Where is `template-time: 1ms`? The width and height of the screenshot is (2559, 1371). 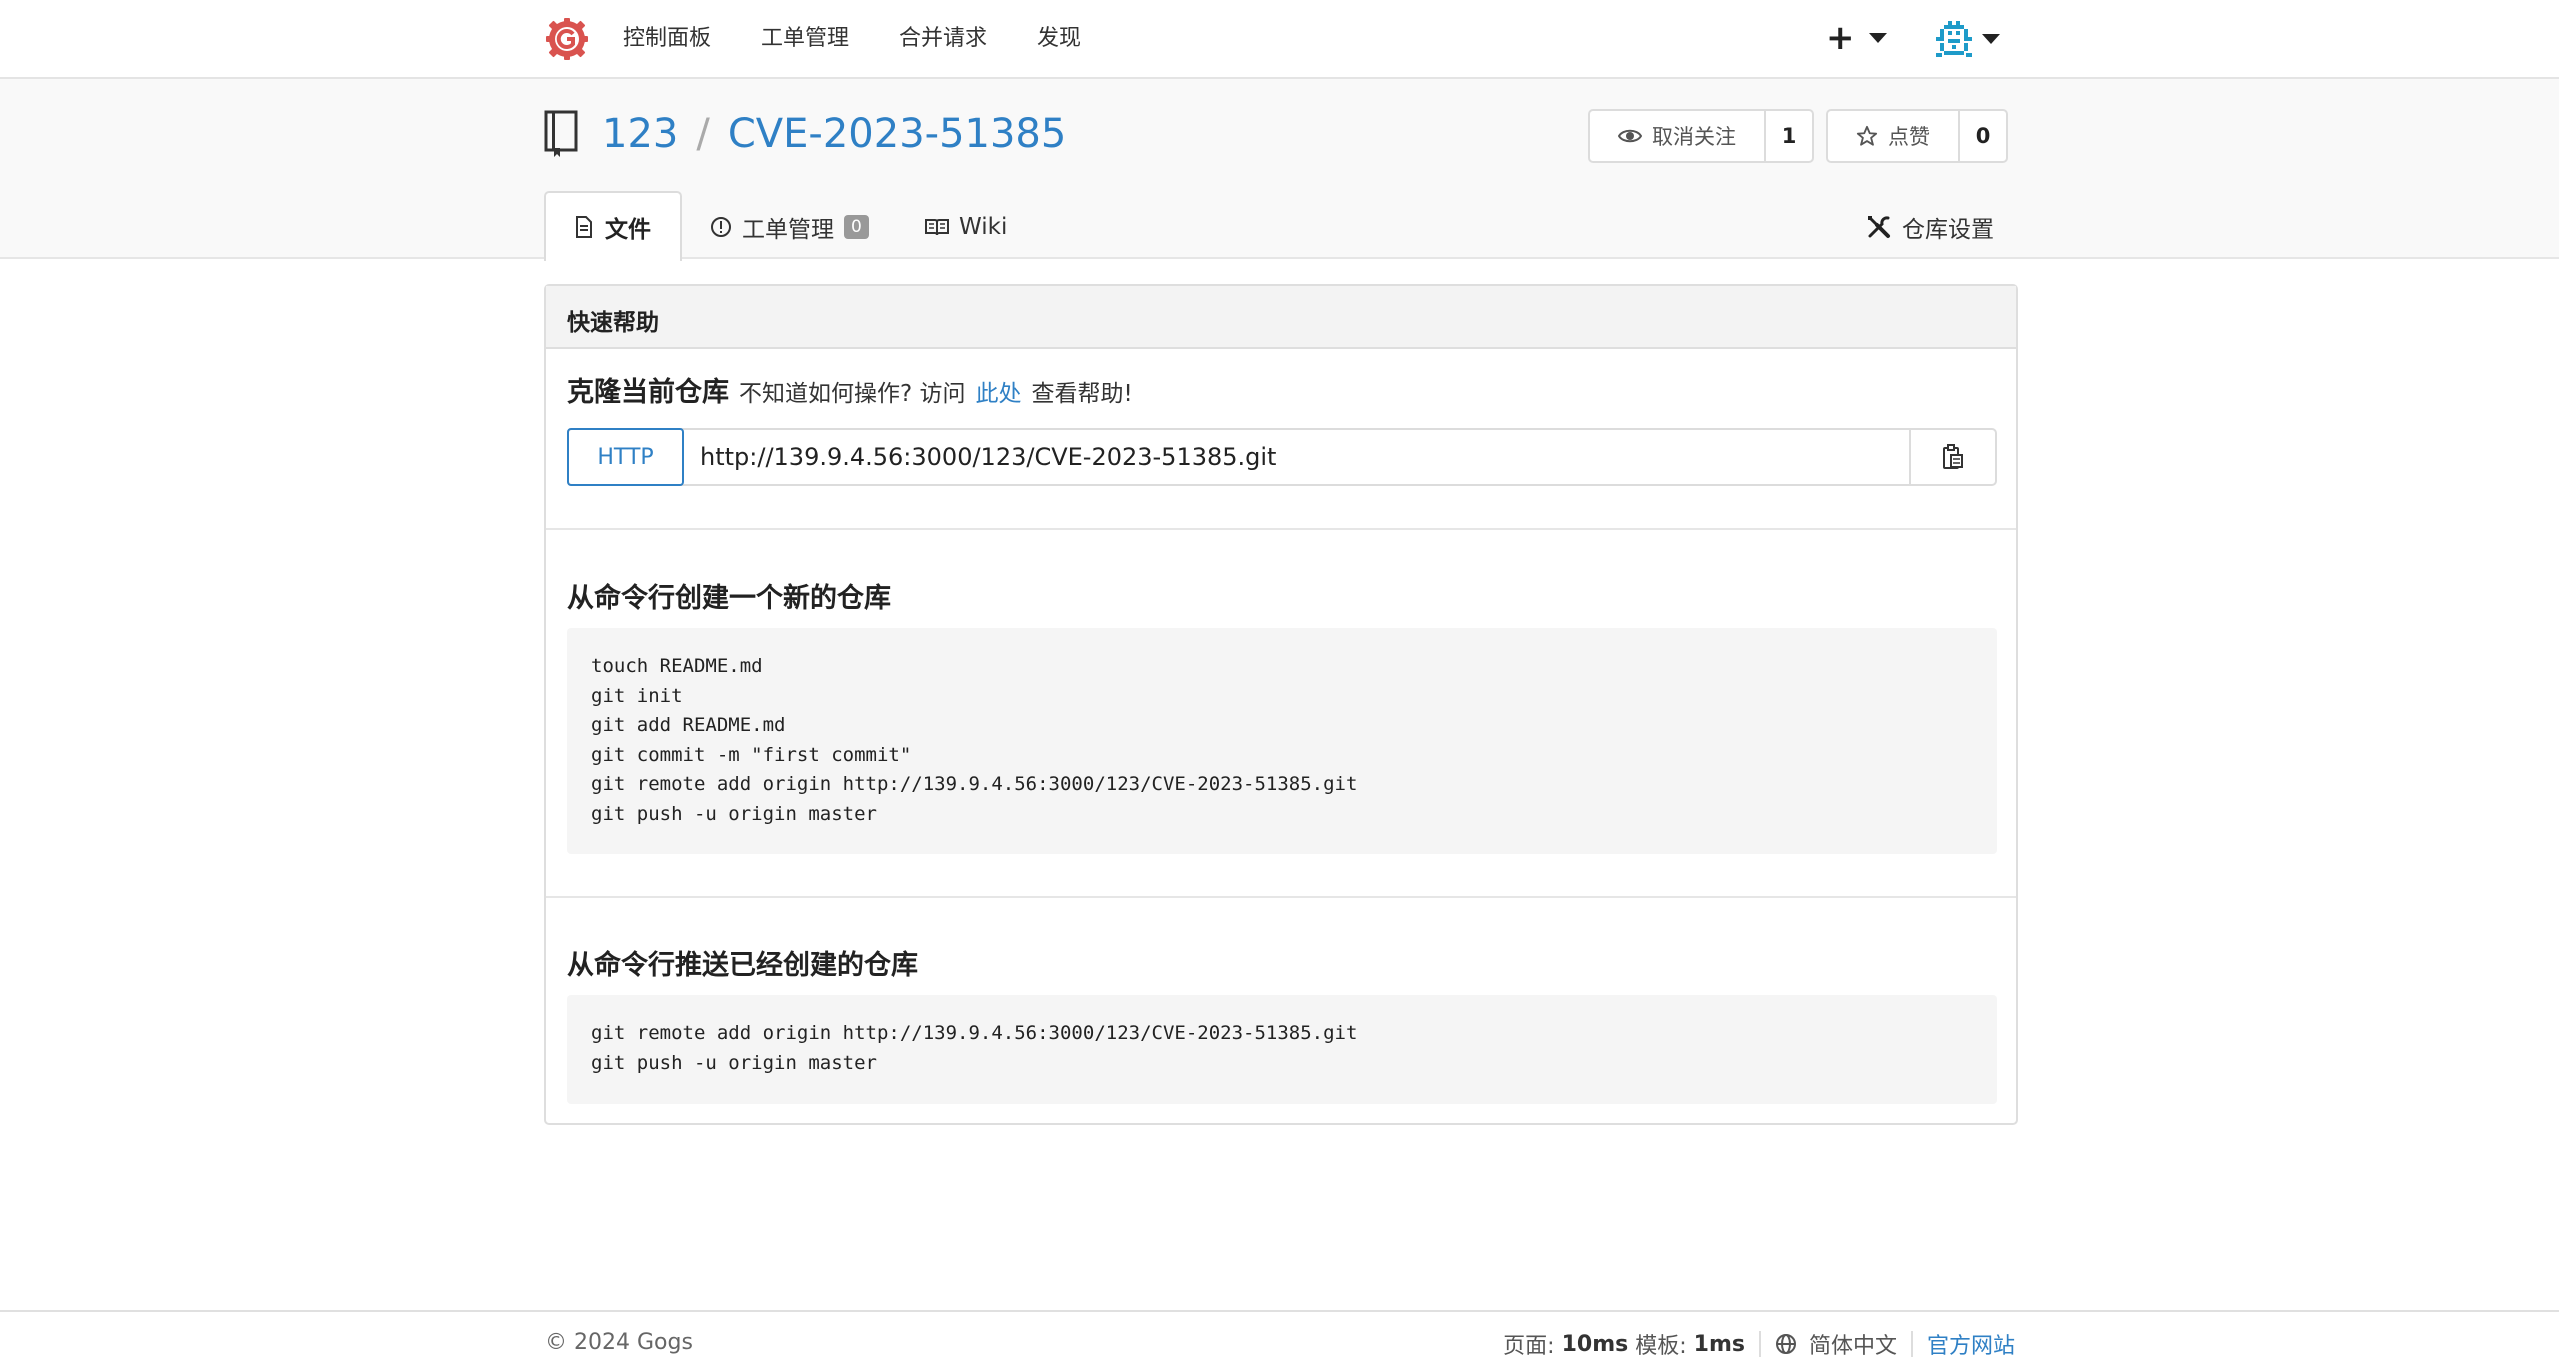 template-time: 1ms is located at coordinates (1719, 1344).